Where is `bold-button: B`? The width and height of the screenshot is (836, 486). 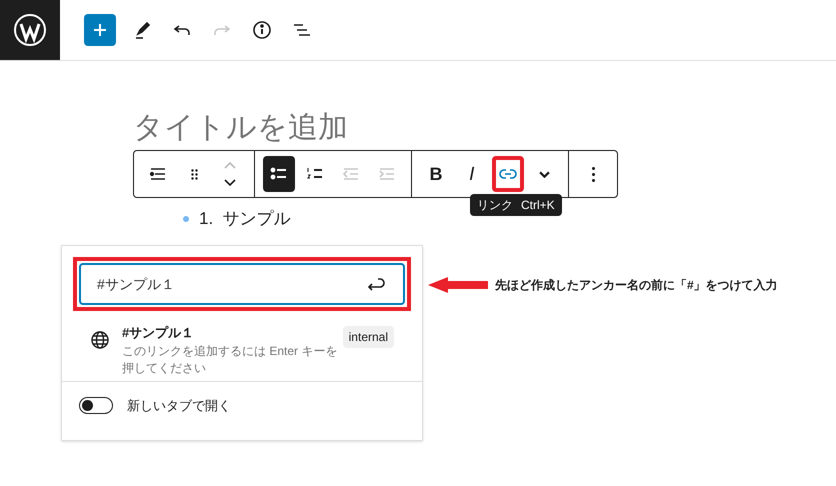 bold-button: B is located at coordinates (436, 174).